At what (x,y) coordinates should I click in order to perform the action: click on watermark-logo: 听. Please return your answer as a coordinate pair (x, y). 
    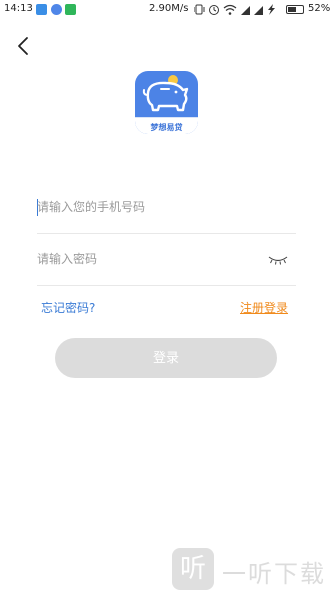
    Looking at the image, I should click on (193, 569).